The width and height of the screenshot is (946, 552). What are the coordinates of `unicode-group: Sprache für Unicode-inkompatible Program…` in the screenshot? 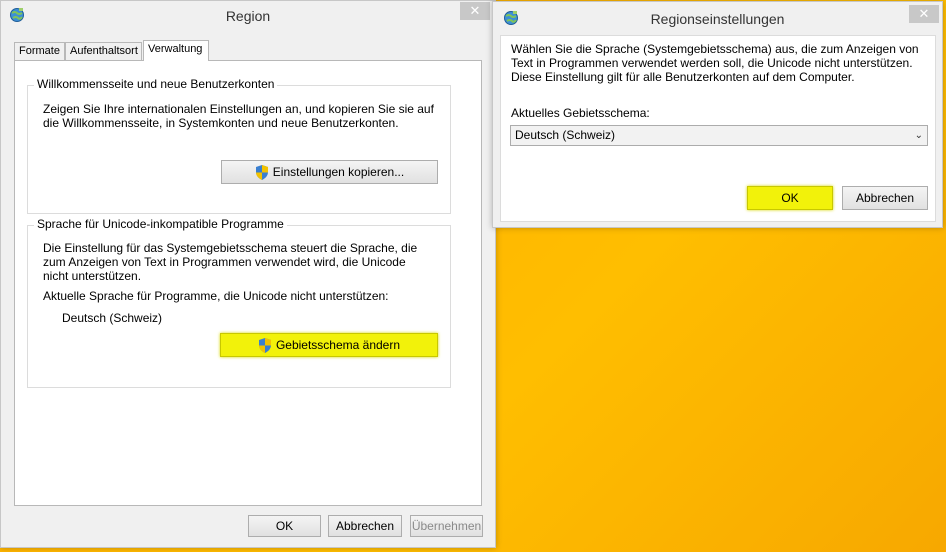 It's located at (239, 302).